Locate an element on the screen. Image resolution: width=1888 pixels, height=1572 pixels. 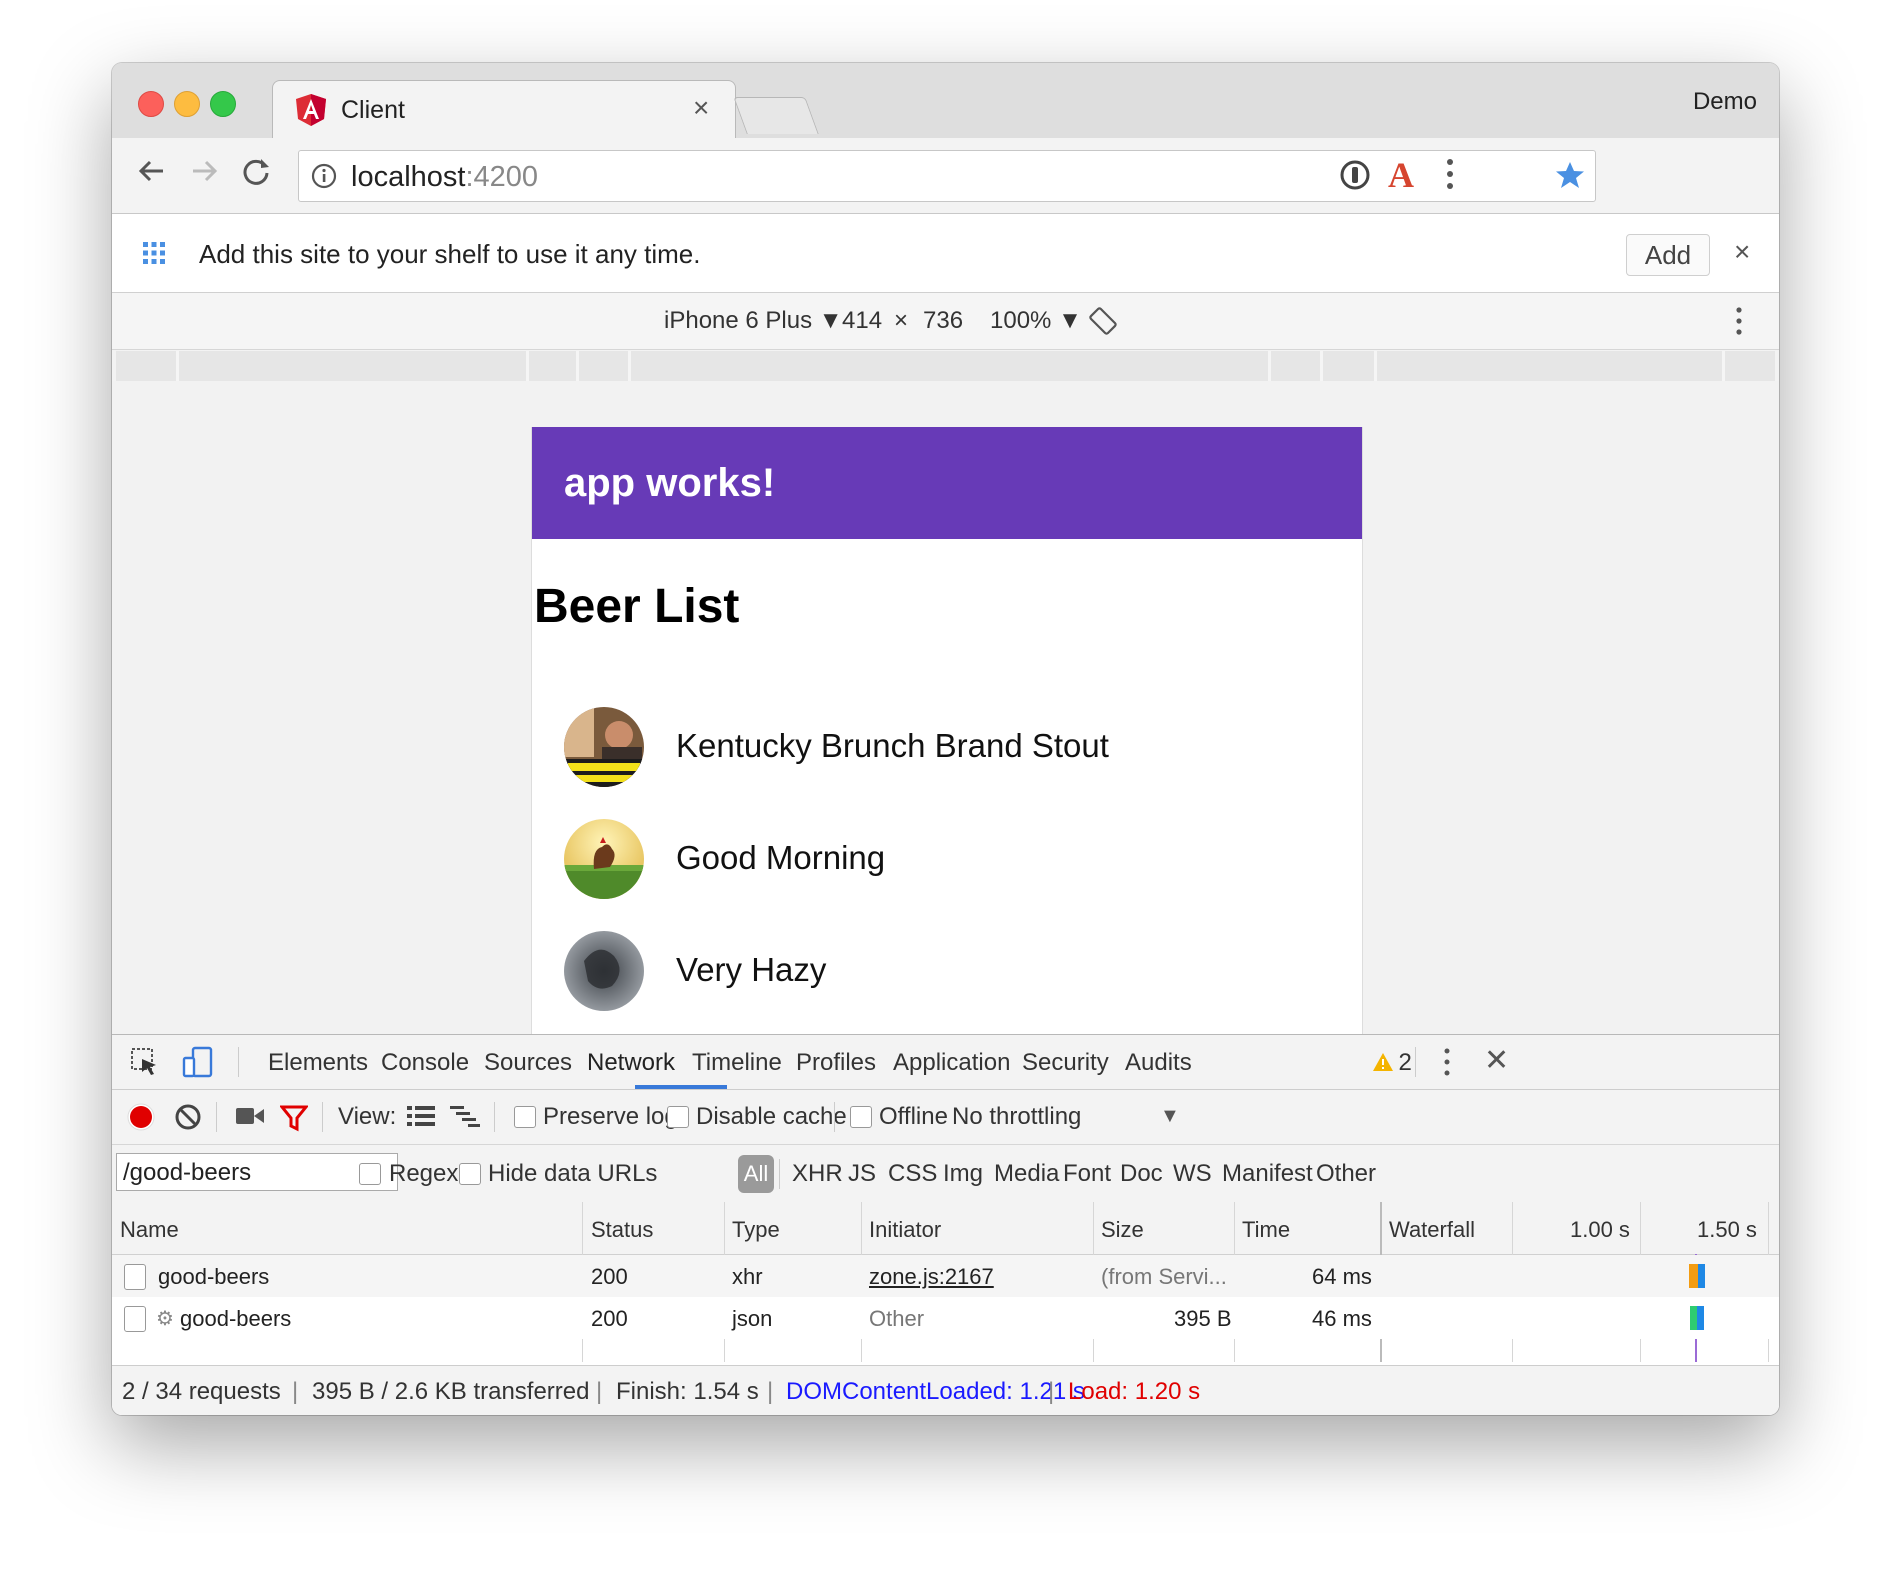
column-type: Type is located at coordinates (756, 1230).